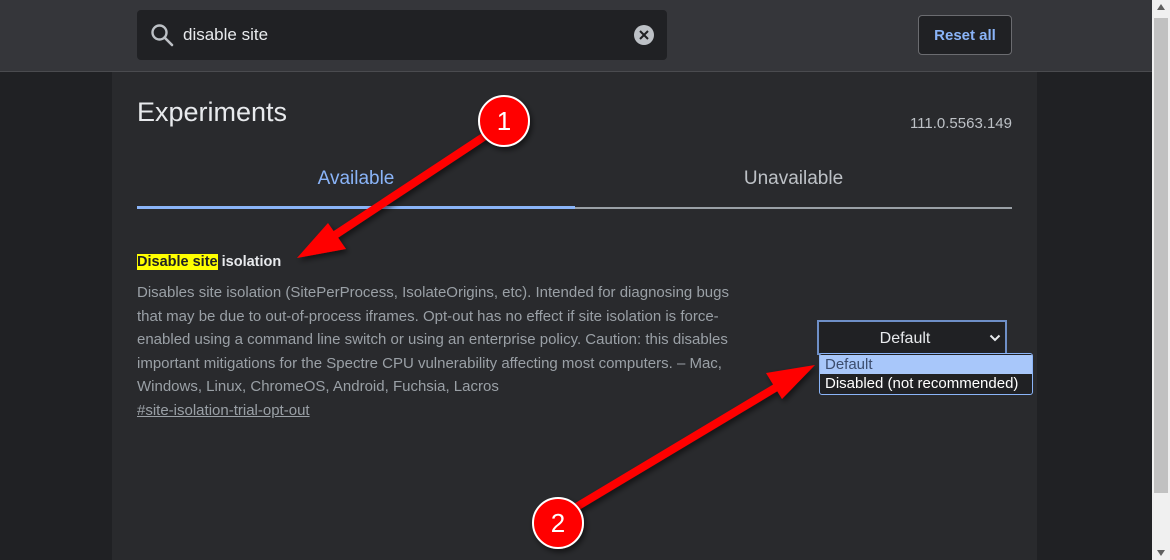  I want to click on option-disabled-not-recommended: Disabled (not recommended), so click(926, 383).